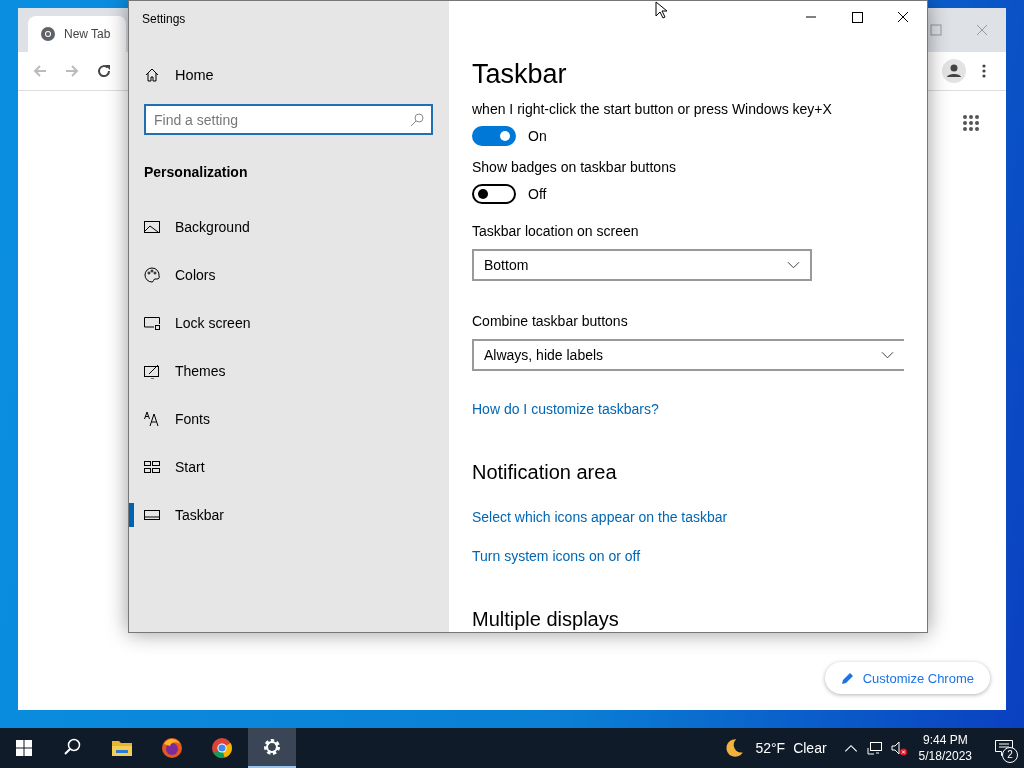 This screenshot has width=1024, height=768. What do you see at coordinates (600, 517) in the screenshot?
I see `help-link: Select which icons appear on the taskbar` at bounding box center [600, 517].